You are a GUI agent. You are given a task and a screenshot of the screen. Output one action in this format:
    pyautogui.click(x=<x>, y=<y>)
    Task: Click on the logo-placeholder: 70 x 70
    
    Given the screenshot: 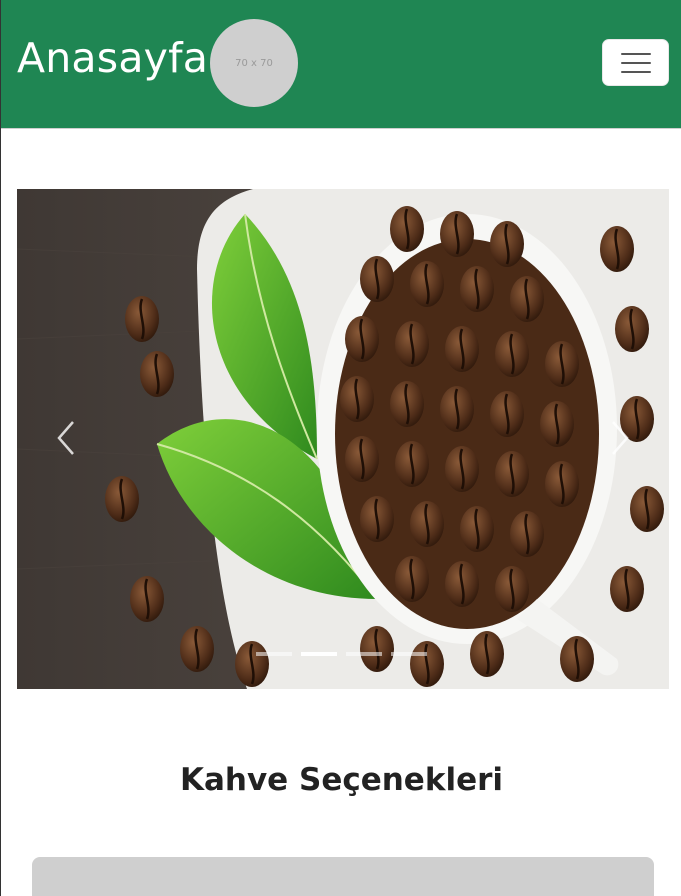 What is the action you would take?
    pyautogui.click(x=254, y=63)
    